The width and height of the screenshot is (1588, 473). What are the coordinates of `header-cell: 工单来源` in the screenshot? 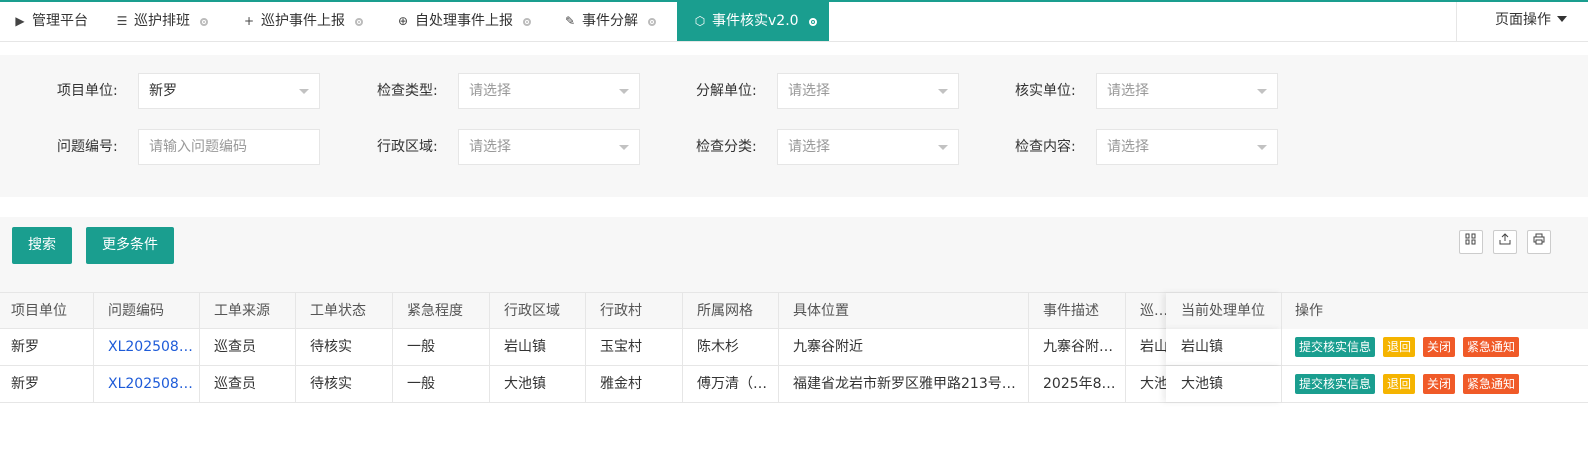 It's located at (248, 311).